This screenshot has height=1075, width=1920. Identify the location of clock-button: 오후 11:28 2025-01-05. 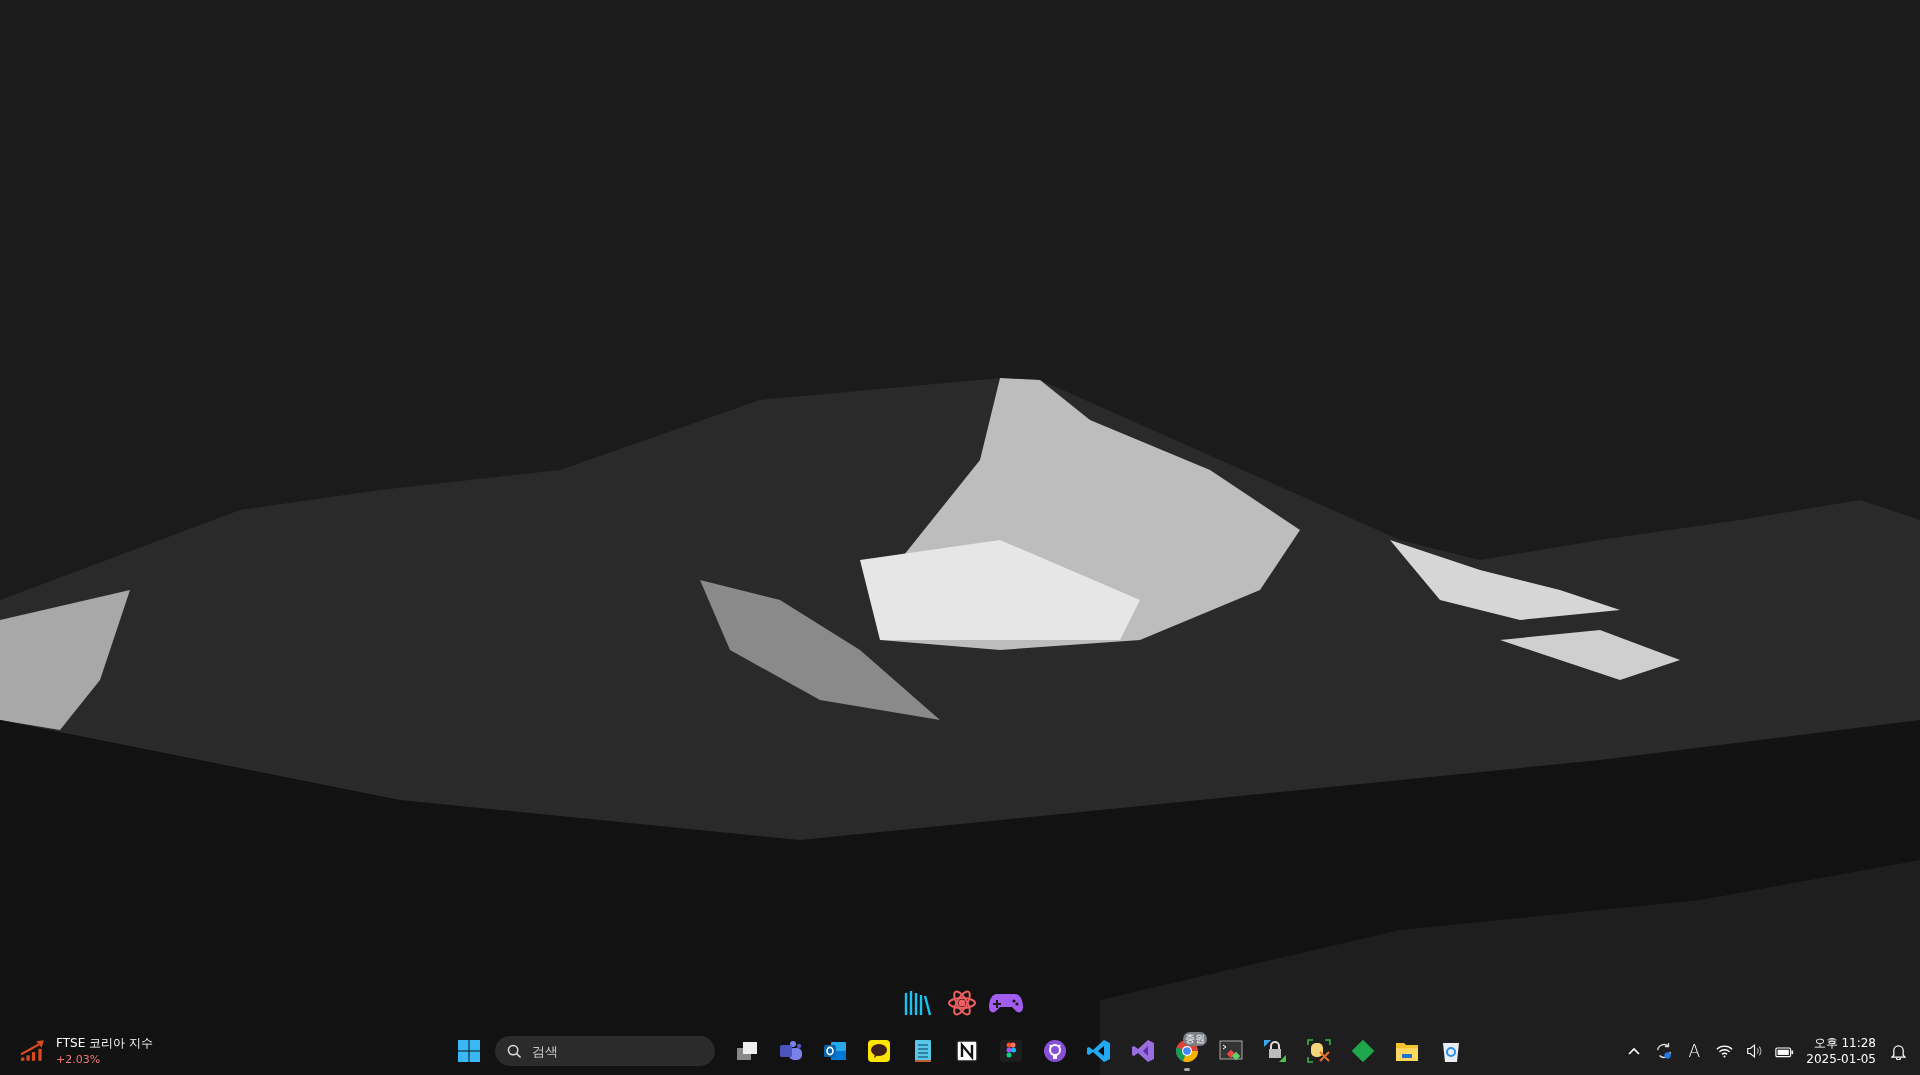
(1841, 1051).